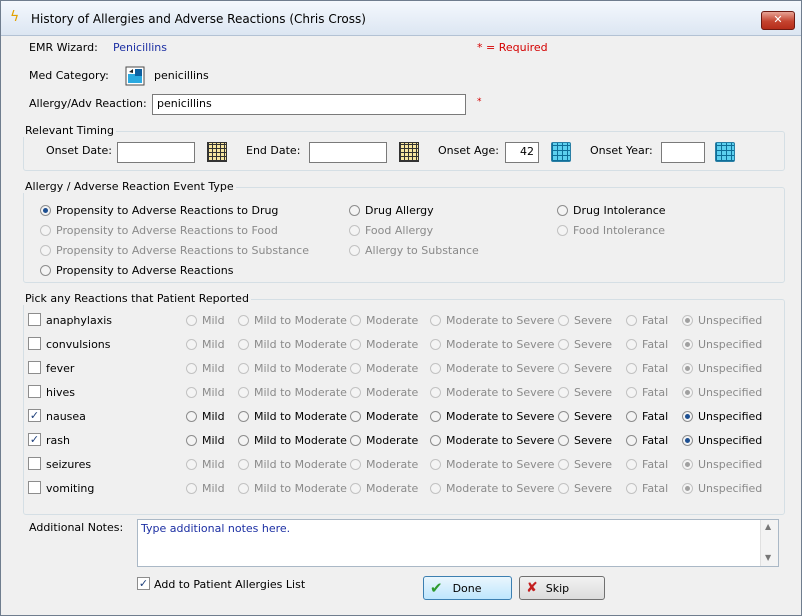  I want to click on onset-year-picker-icon, so click(725, 152).